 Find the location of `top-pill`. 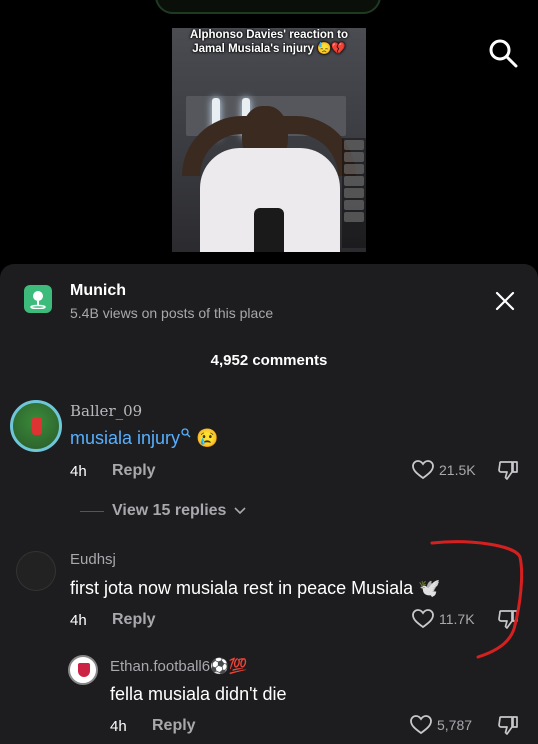

top-pill is located at coordinates (268, 7).